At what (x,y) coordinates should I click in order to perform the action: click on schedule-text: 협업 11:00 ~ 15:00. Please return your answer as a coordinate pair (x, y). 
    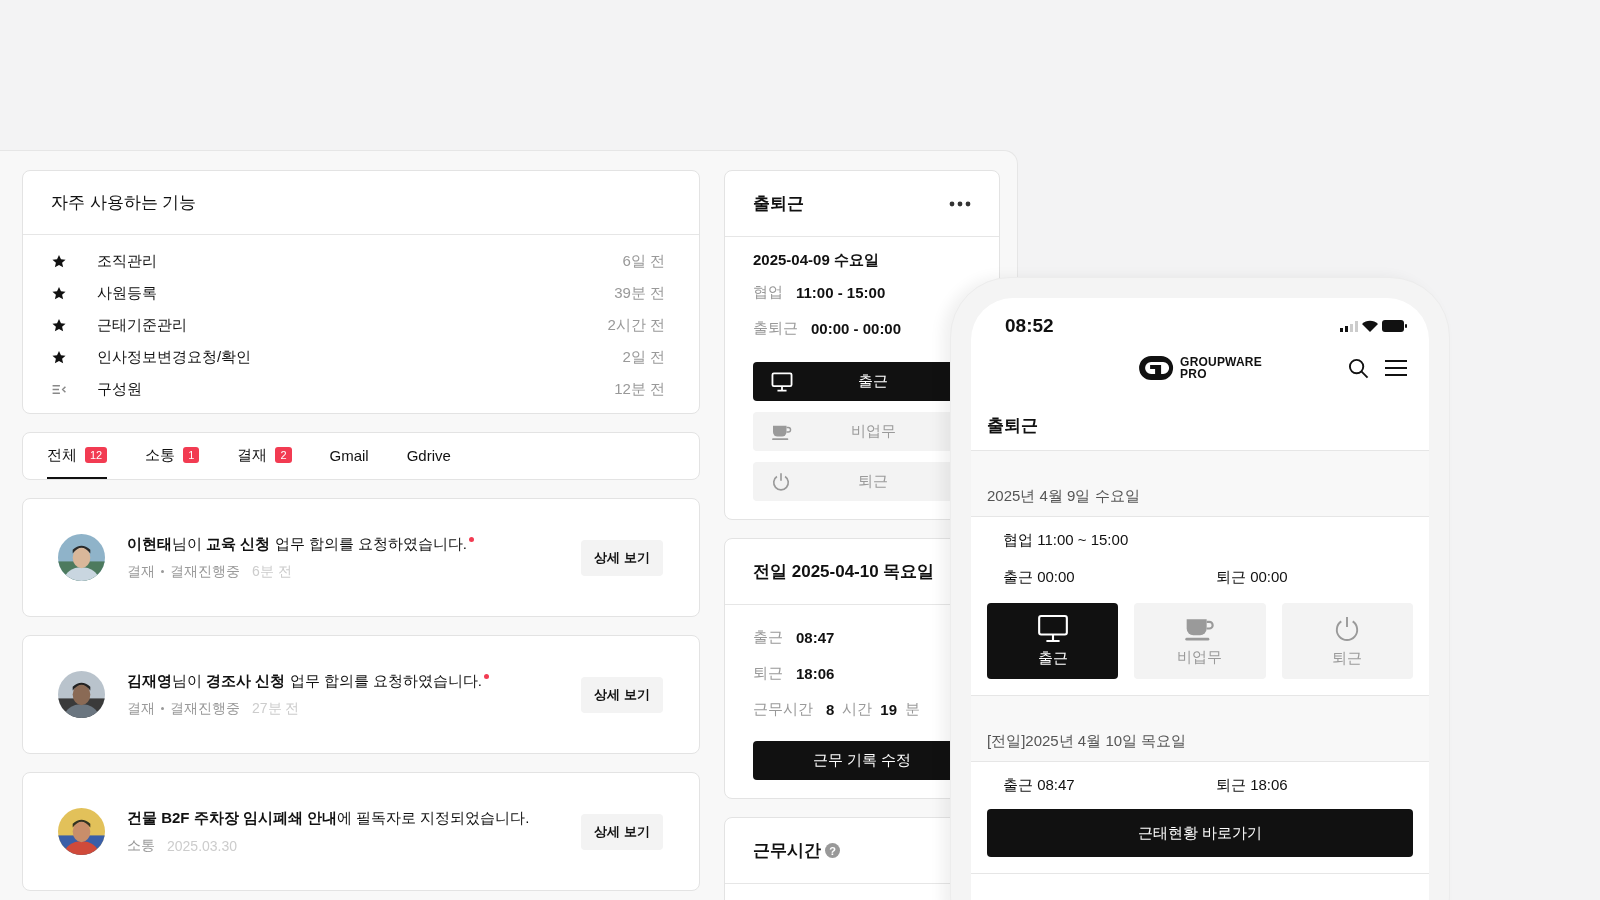
    Looking at the image, I should click on (1065, 540).